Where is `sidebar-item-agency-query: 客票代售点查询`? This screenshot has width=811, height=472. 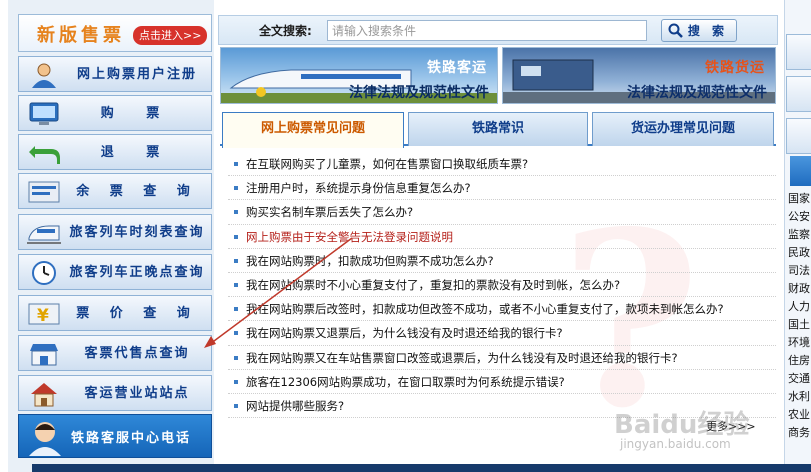 sidebar-item-agency-query: 客票代售点查询 is located at coordinates (115, 353).